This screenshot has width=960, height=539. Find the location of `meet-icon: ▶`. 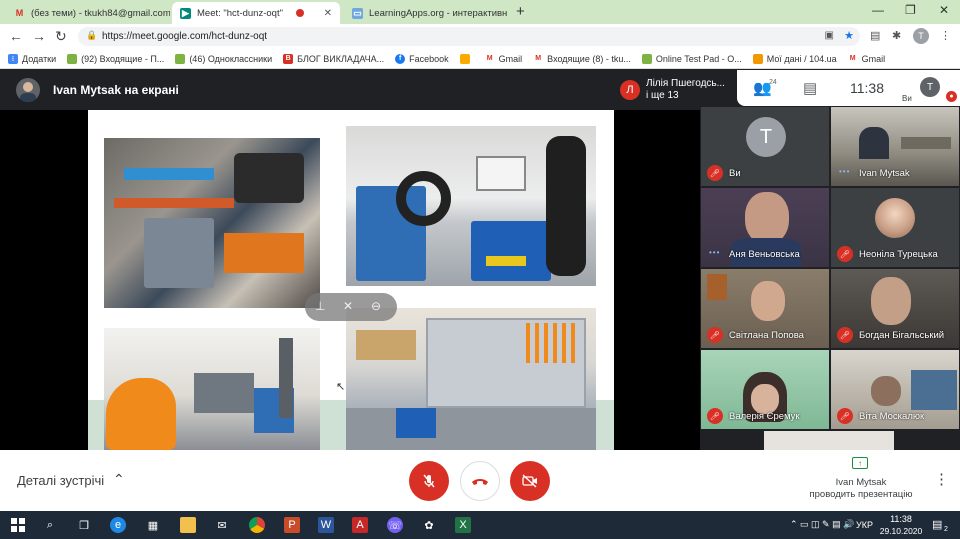

meet-icon: ▶ is located at coordinates (185, 13).